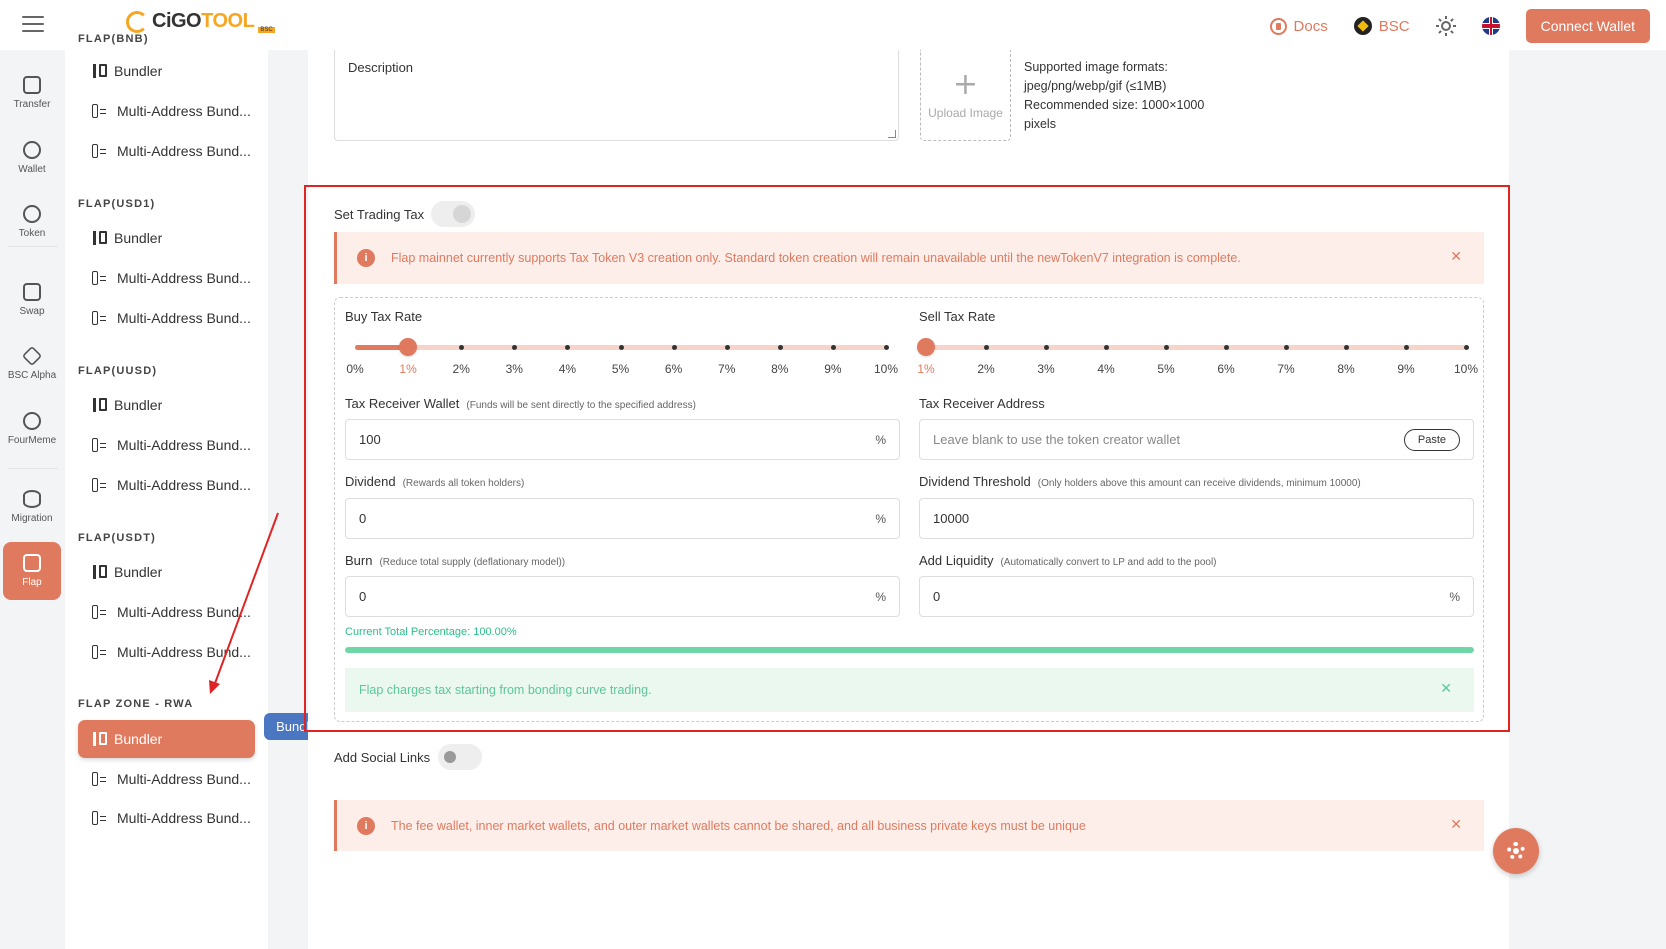 This screenshot has height=949, width=1666. What do you see at coordinates (1310, 26) in the screenshot?
I see `docs-label: Docs` at bounding box center [1310, 26].